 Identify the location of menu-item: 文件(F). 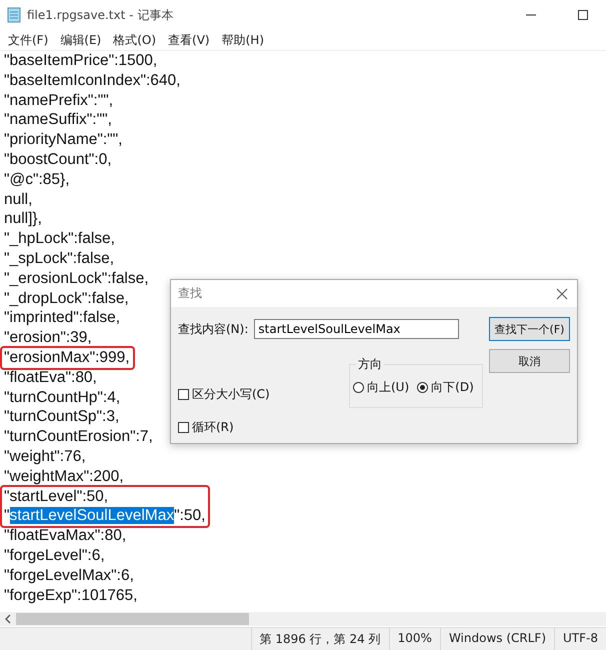
(28, 40).